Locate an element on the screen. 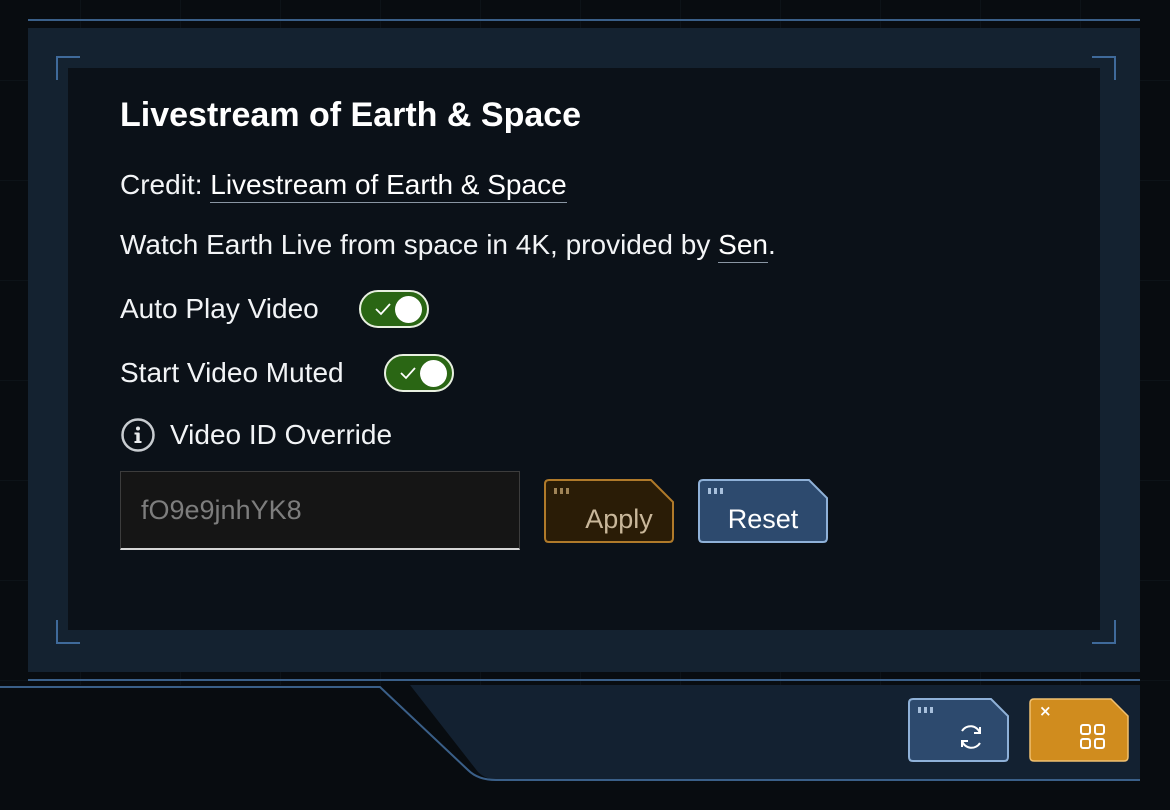 Image resolution: width=1170 pixels, height=810 pixels. autoplay-label: Auto Play Video is located at coordinates (219, 308).